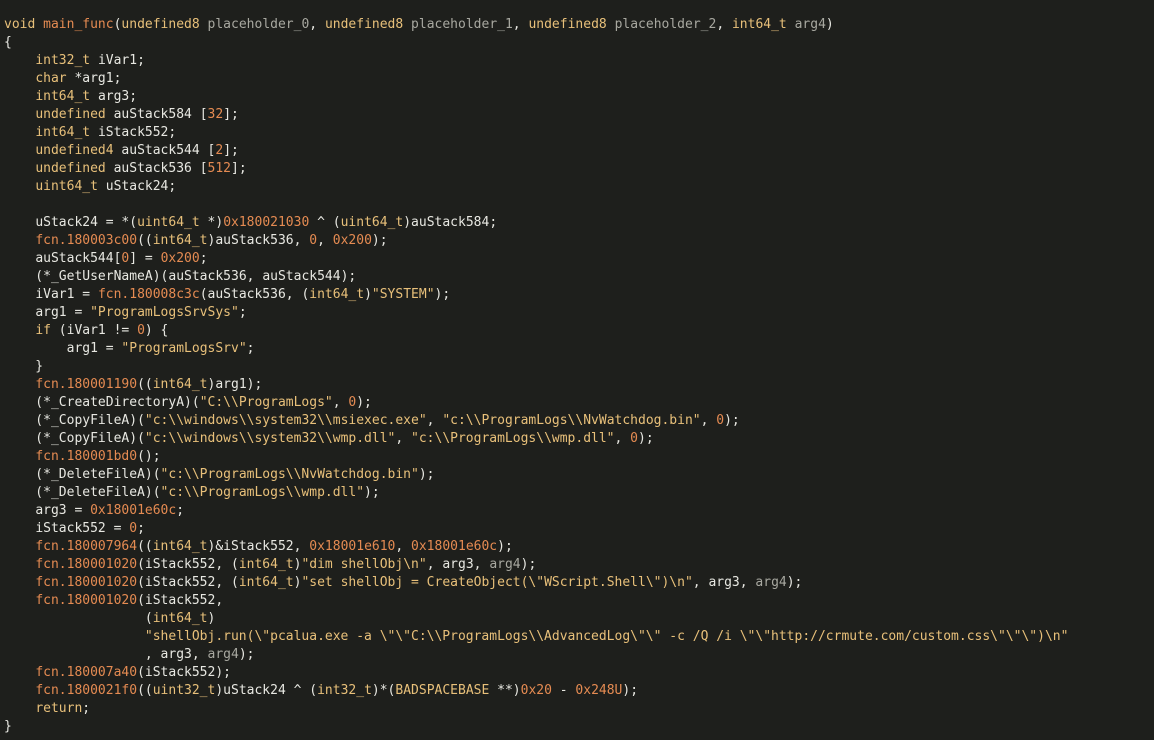  Describe the element at coordinates (219, 168) in the screenshot. I see `code-token: 512` at that location.